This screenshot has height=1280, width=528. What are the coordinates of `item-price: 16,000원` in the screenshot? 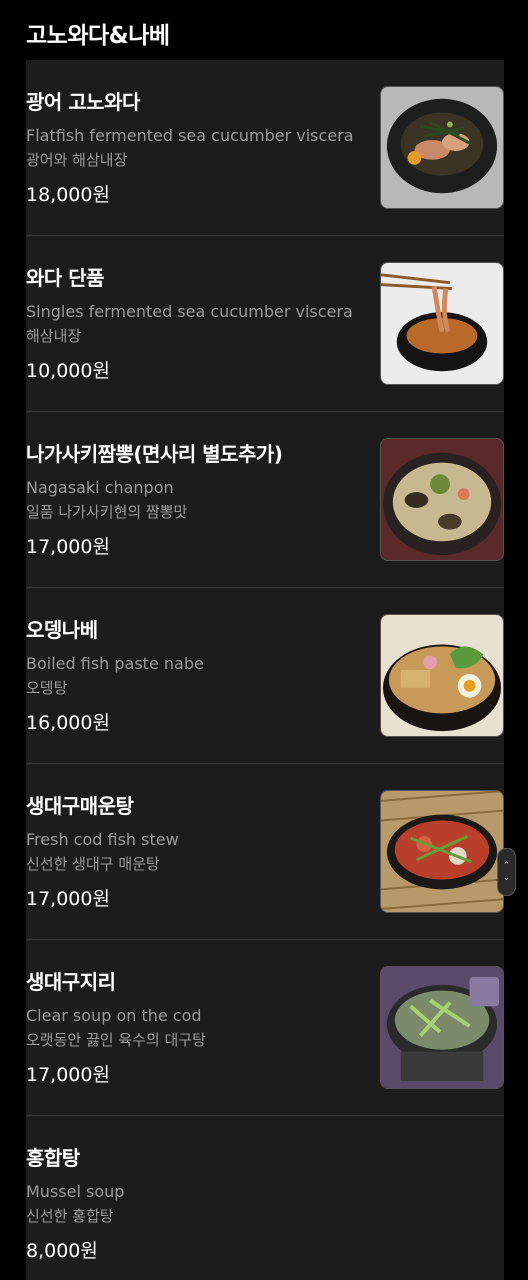 It's located at (68, 723).